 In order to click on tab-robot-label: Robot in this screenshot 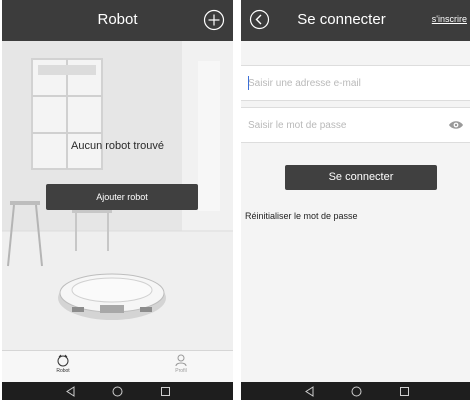, I will do `click(63, 371)`.